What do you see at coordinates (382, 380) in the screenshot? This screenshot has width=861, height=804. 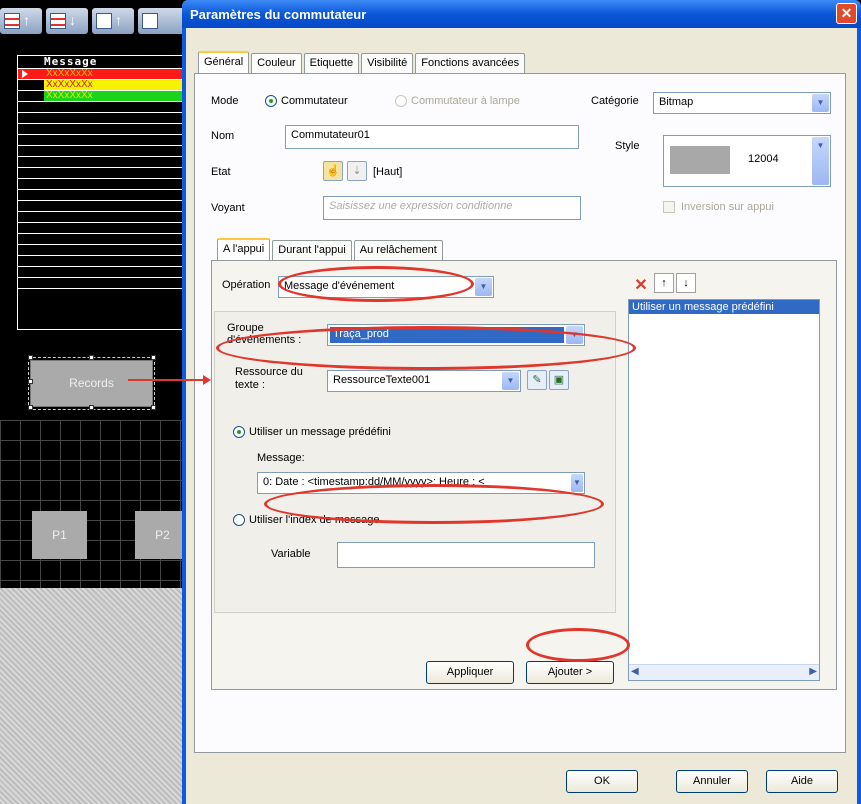 I see `ressource-value: RessourceTexte001` at bounding box center [382, 380].